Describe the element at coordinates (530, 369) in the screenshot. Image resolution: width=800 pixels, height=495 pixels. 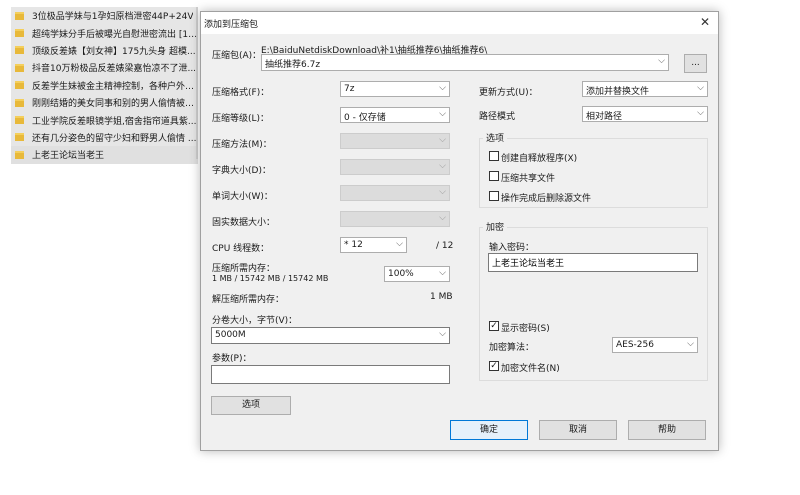
I see `encrypt-names-label: 加密文件名(N)` at that location.